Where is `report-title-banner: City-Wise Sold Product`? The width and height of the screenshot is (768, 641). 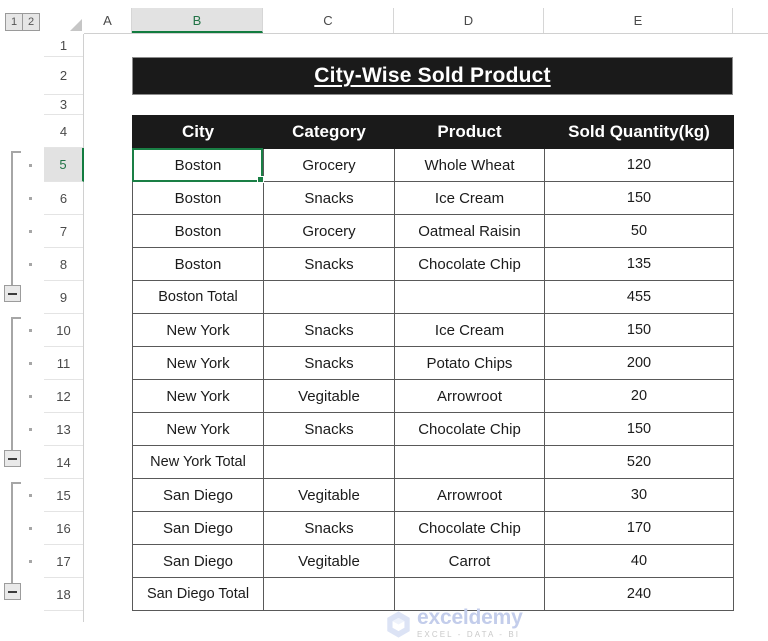
report-title-banner: City-Wise Sold Product is located at coordinates (432, 76).